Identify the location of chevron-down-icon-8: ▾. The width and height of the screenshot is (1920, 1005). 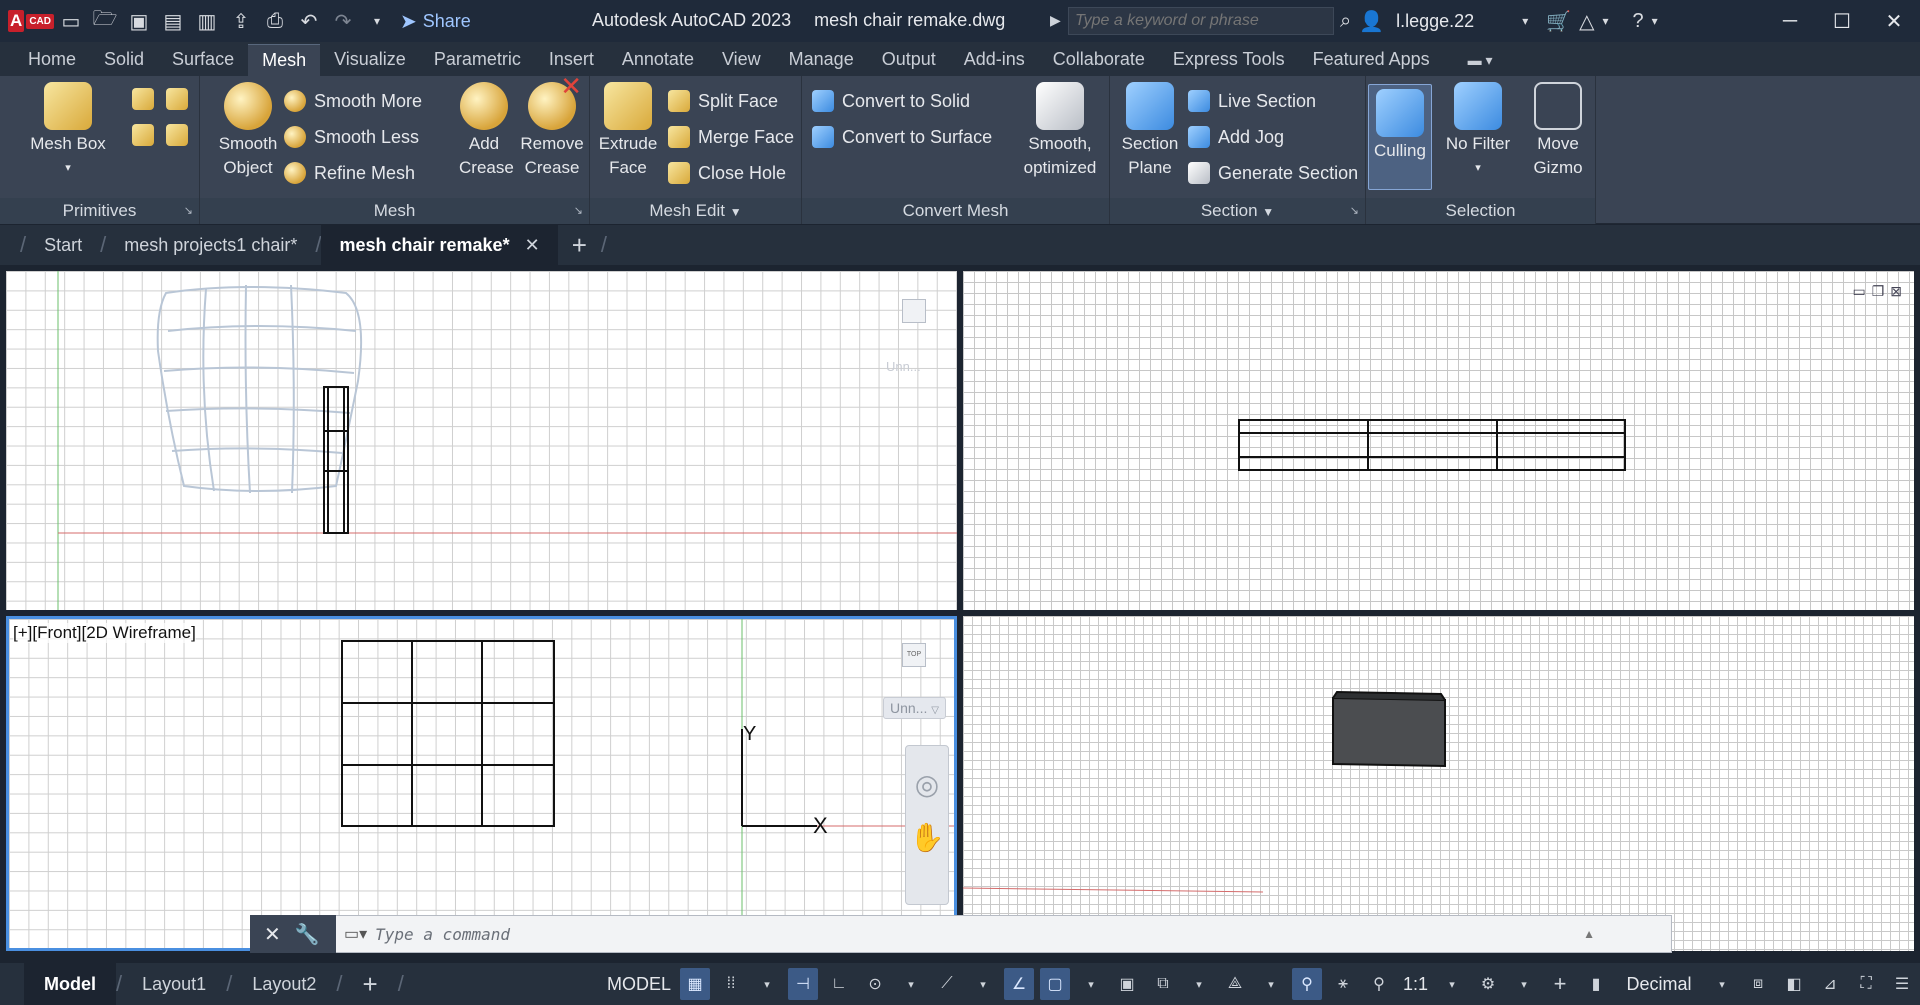
(767, 984).